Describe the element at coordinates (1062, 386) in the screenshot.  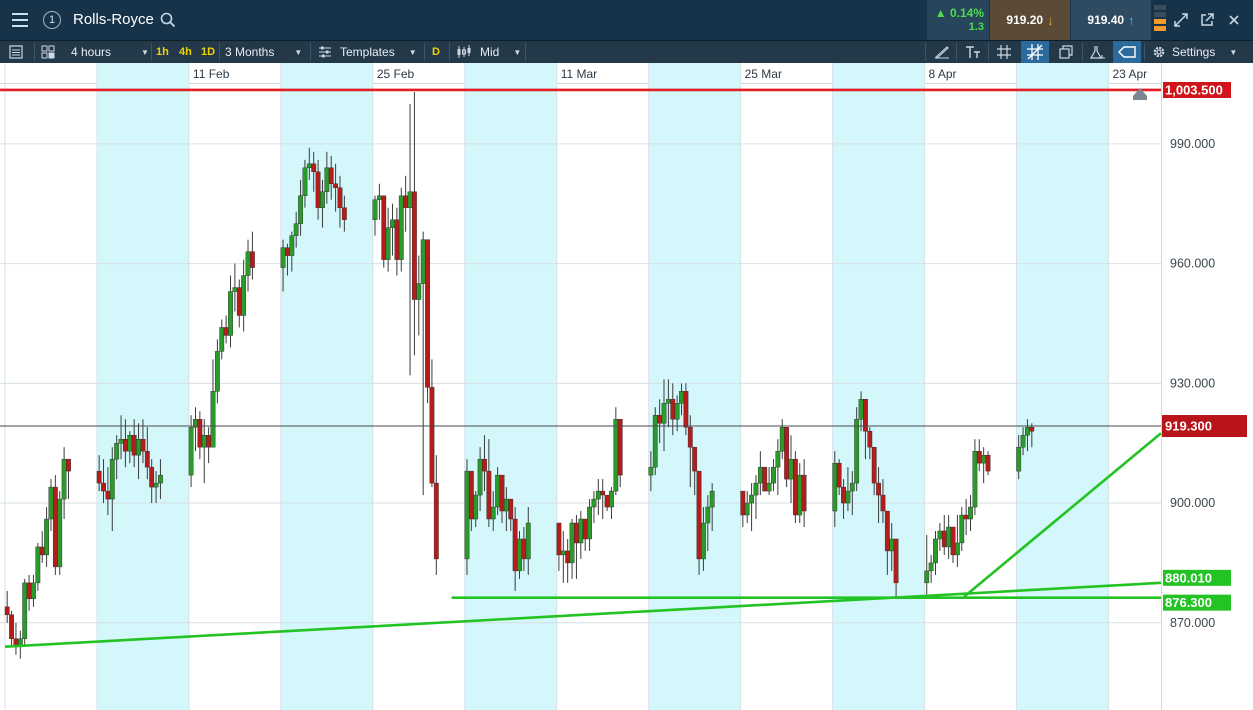
I see `week-band` at that location.